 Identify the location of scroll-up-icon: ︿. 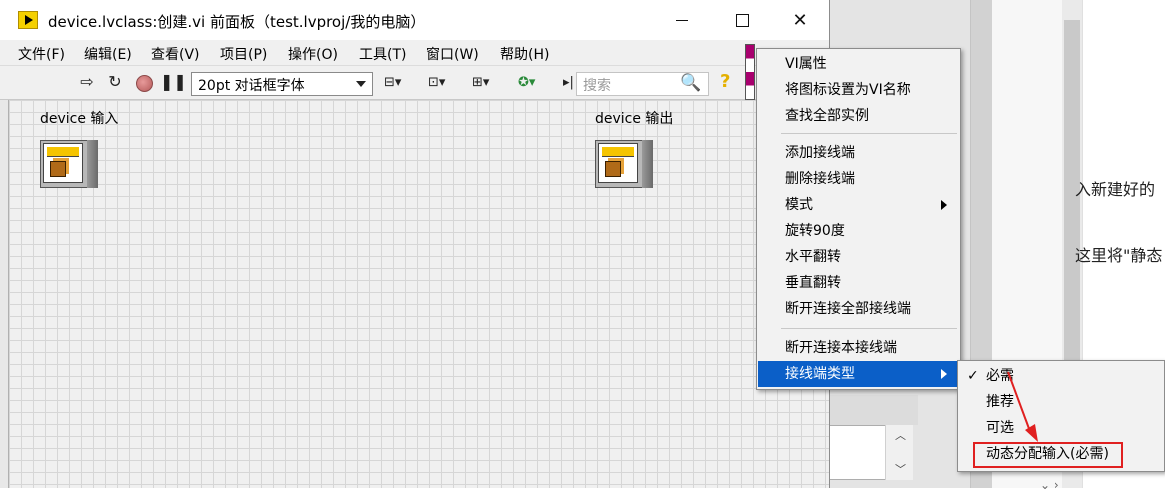
(900, 435).